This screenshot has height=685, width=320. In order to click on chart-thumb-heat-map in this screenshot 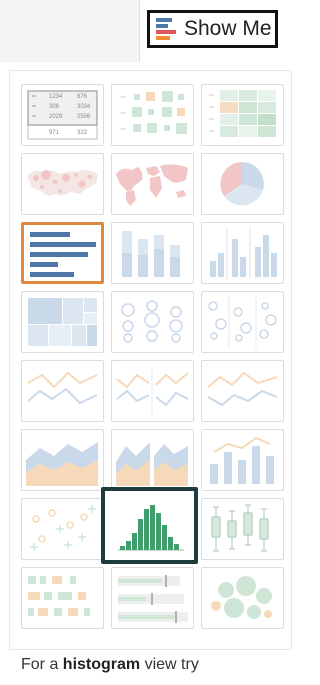, I will do `click(152, 115)`.